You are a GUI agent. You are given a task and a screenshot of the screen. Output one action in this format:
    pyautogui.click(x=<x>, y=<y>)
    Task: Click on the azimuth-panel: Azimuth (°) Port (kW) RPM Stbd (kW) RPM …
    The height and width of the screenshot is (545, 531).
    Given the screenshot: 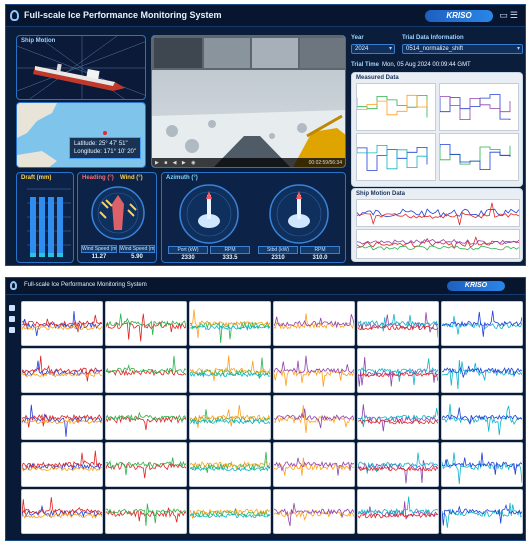 What is the action you would take?
    pyautogui.click(x=253, y=217)
    